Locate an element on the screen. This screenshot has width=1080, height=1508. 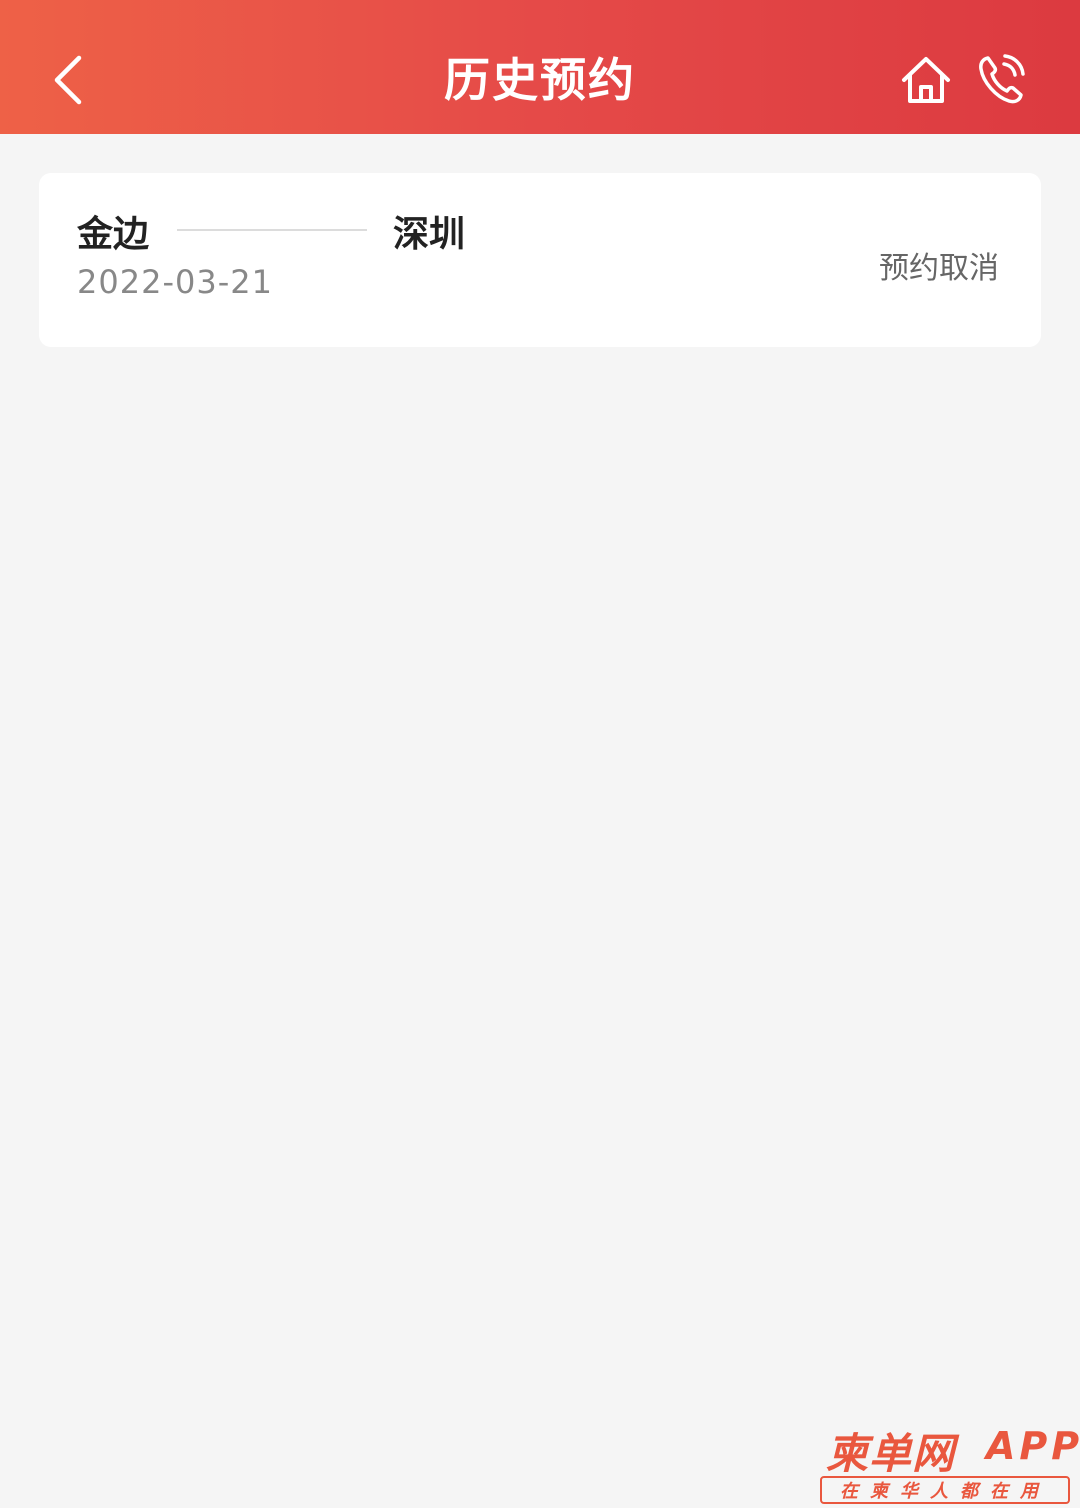
status-label: 预约取消 is located at coordinates (939, 268).